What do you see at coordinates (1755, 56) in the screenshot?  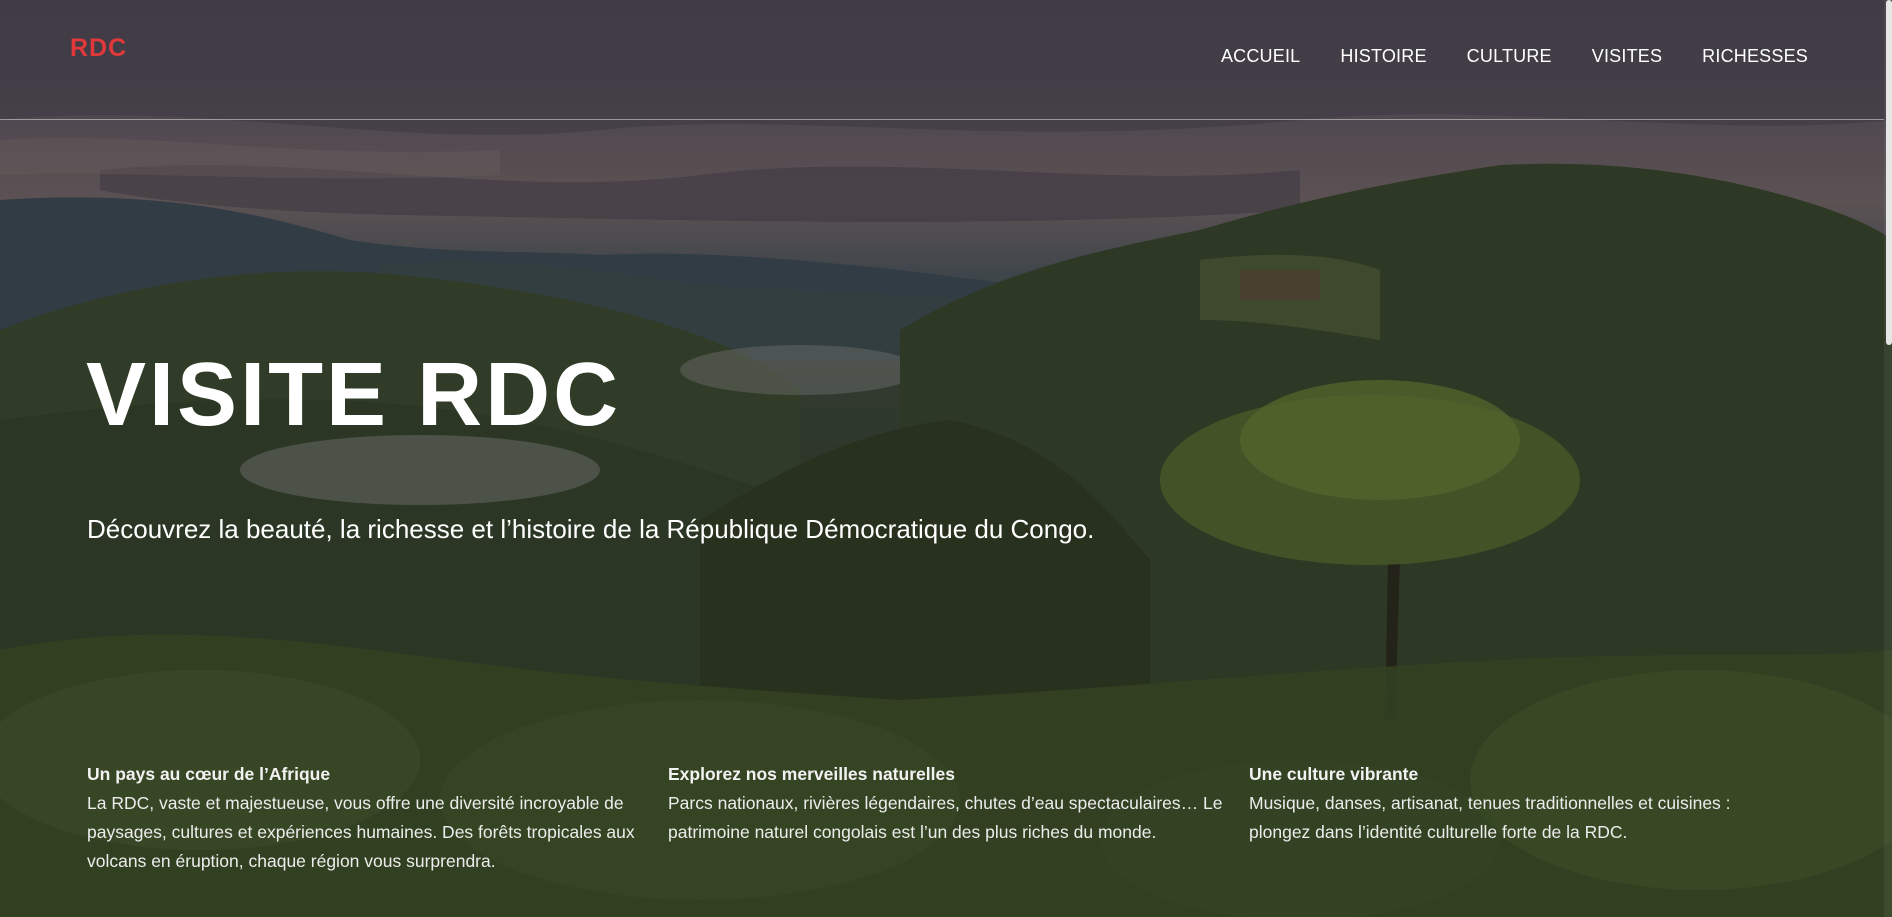 I see `nav-richesses: RICHESSES` at bounding box center [1755, 56].